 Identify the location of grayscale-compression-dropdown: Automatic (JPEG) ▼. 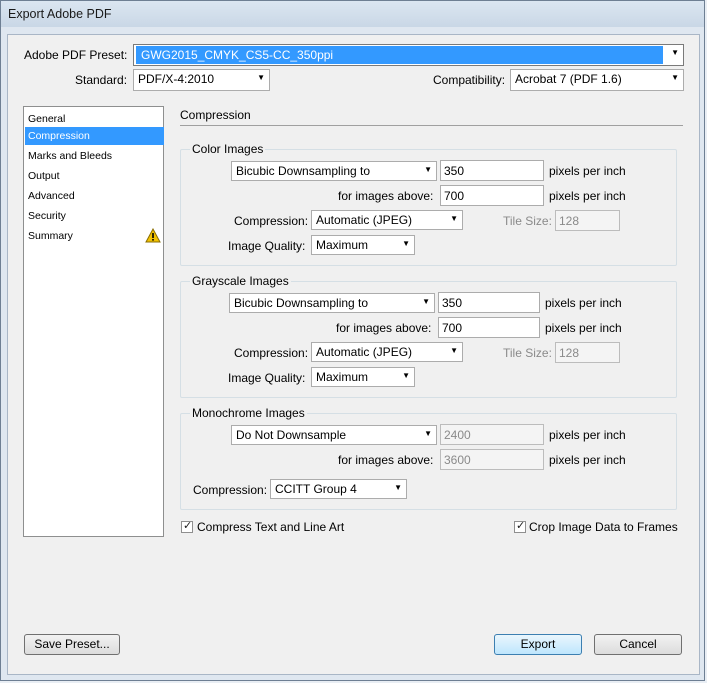
(387, 352).